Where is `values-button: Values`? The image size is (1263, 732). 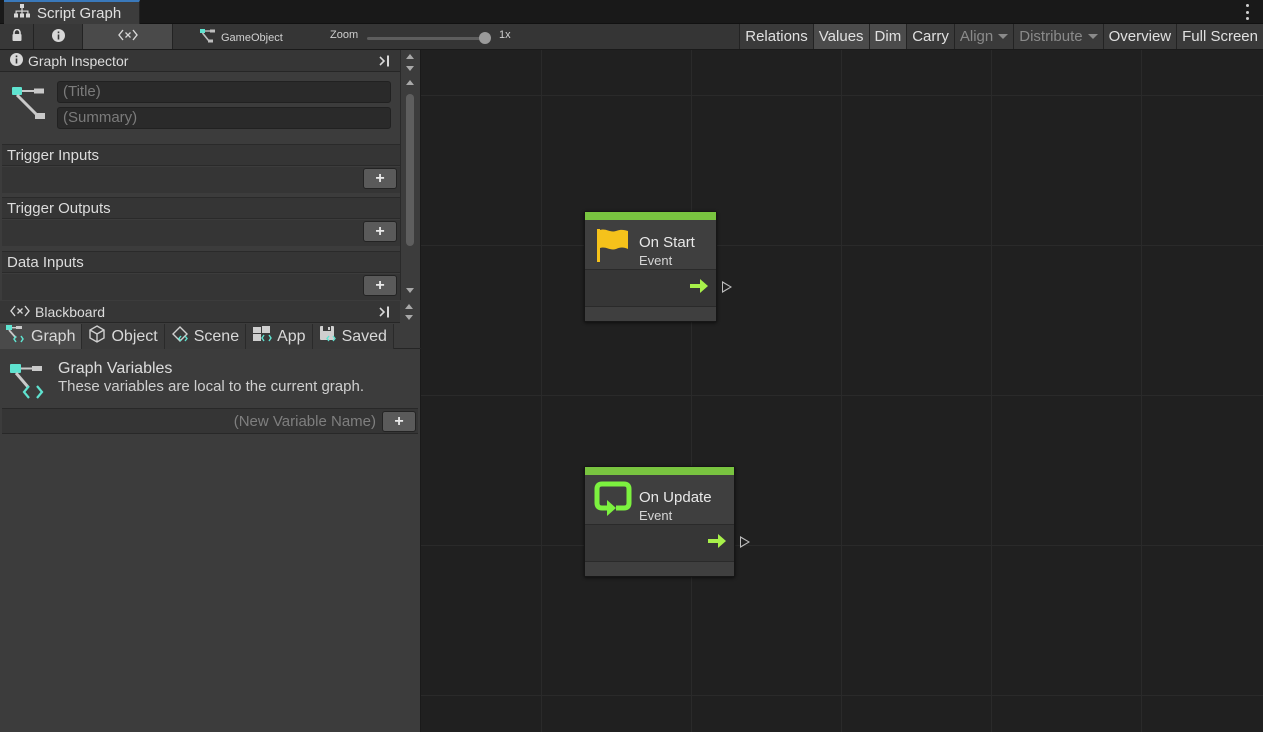
values-button: Values is located at coordinates (840, 36).